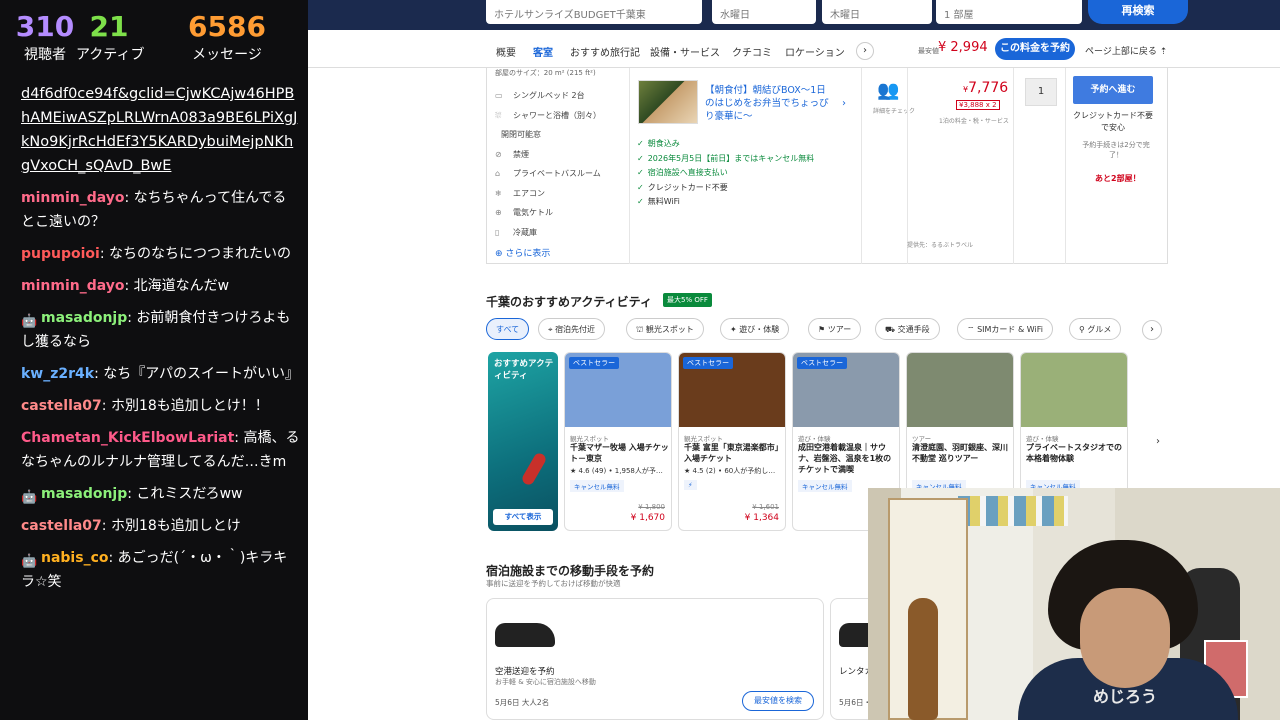 This screenshot has width=1280, height=720. Describe the element at coordinates (127, 438) in the screenshot. I see `chat-username: Chametan_KickElbowLariat` at that location.